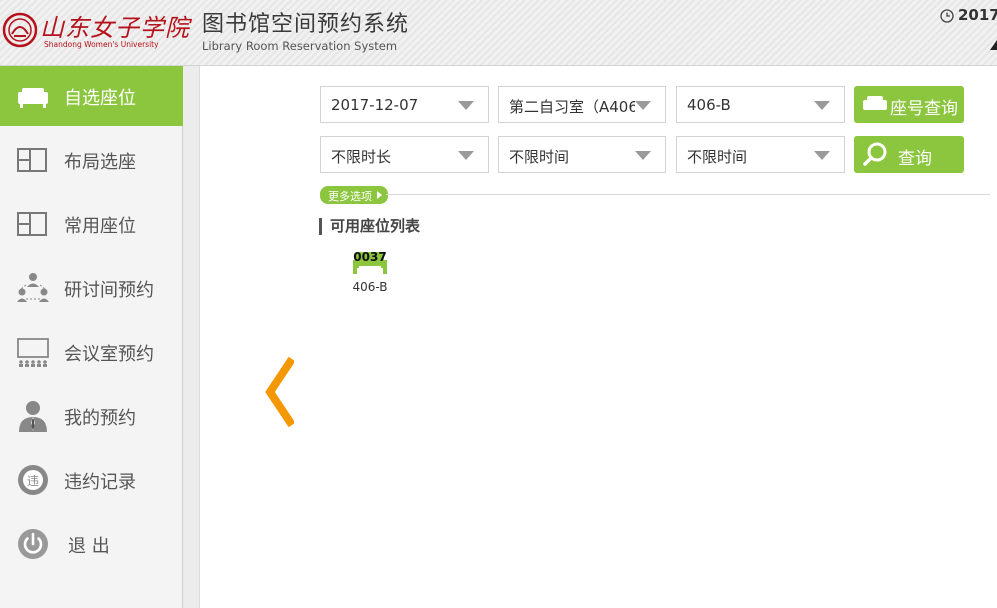 This screenshot has height=608, width=997. What do you see at coordinates (572, 107) in the screenshot?
I see `room-select-value: 第二自习室（A406）` at bounding box center [572, 107].